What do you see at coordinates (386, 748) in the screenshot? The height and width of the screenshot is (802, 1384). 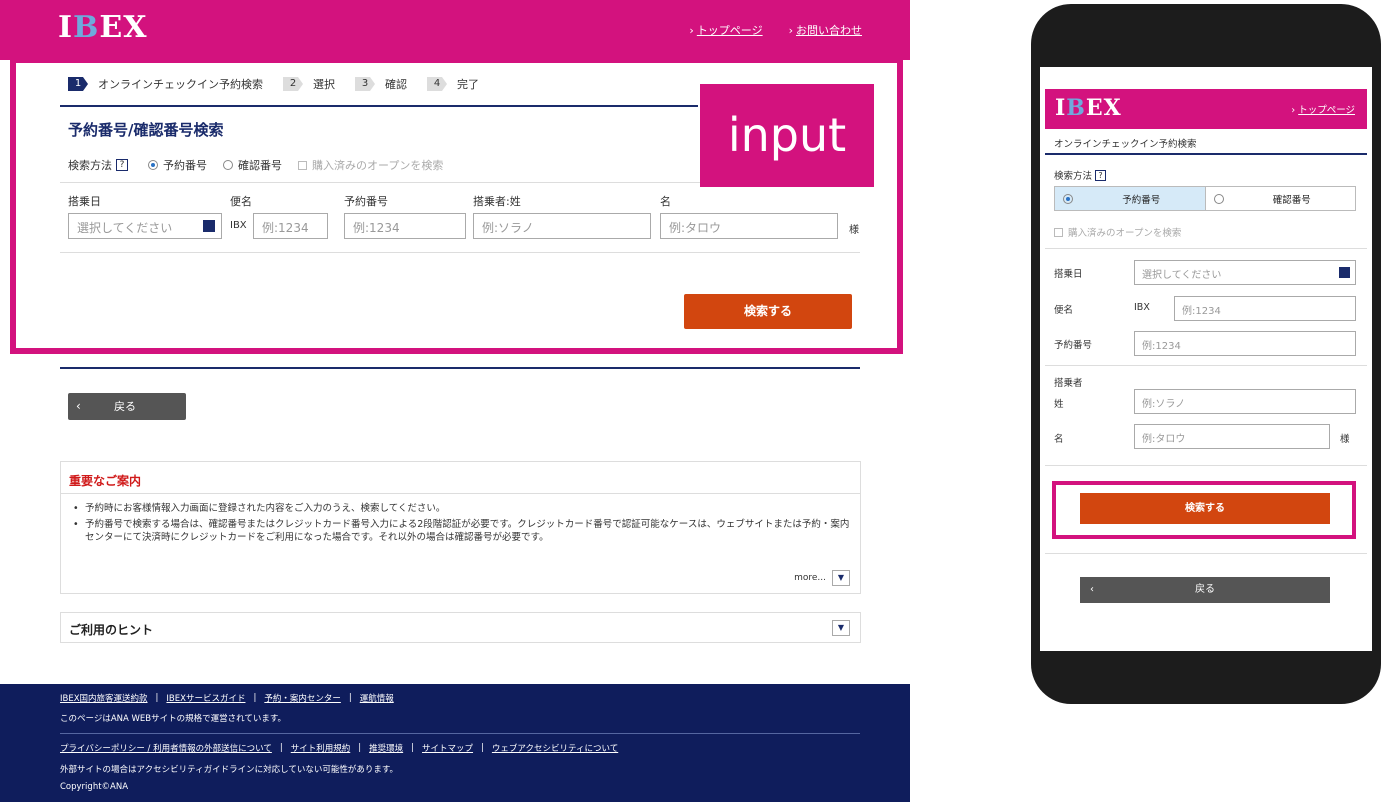 I see `footer-link: 推奨環境` at bounding box center [386, 748].